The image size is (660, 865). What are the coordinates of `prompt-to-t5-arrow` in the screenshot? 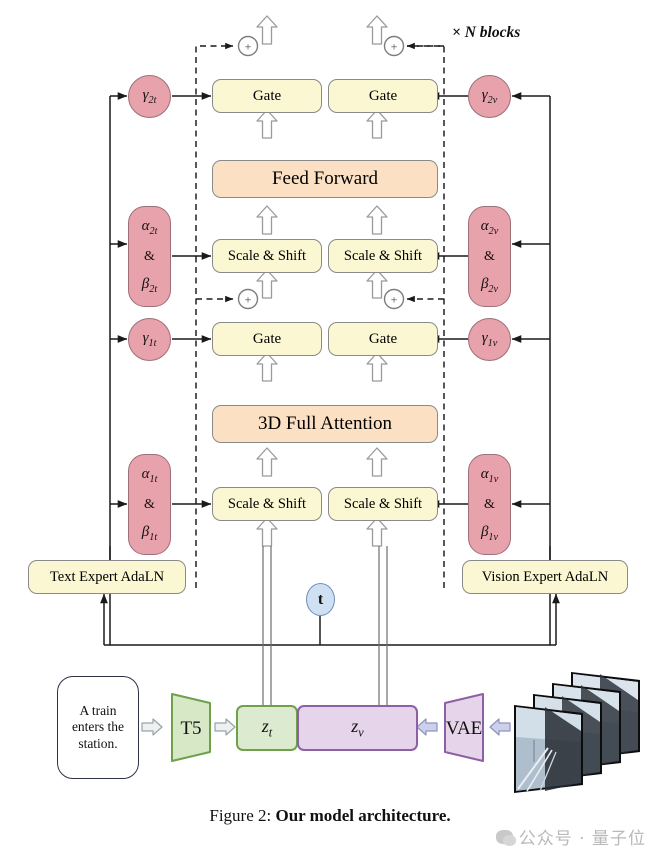 It's located at (152, 727).